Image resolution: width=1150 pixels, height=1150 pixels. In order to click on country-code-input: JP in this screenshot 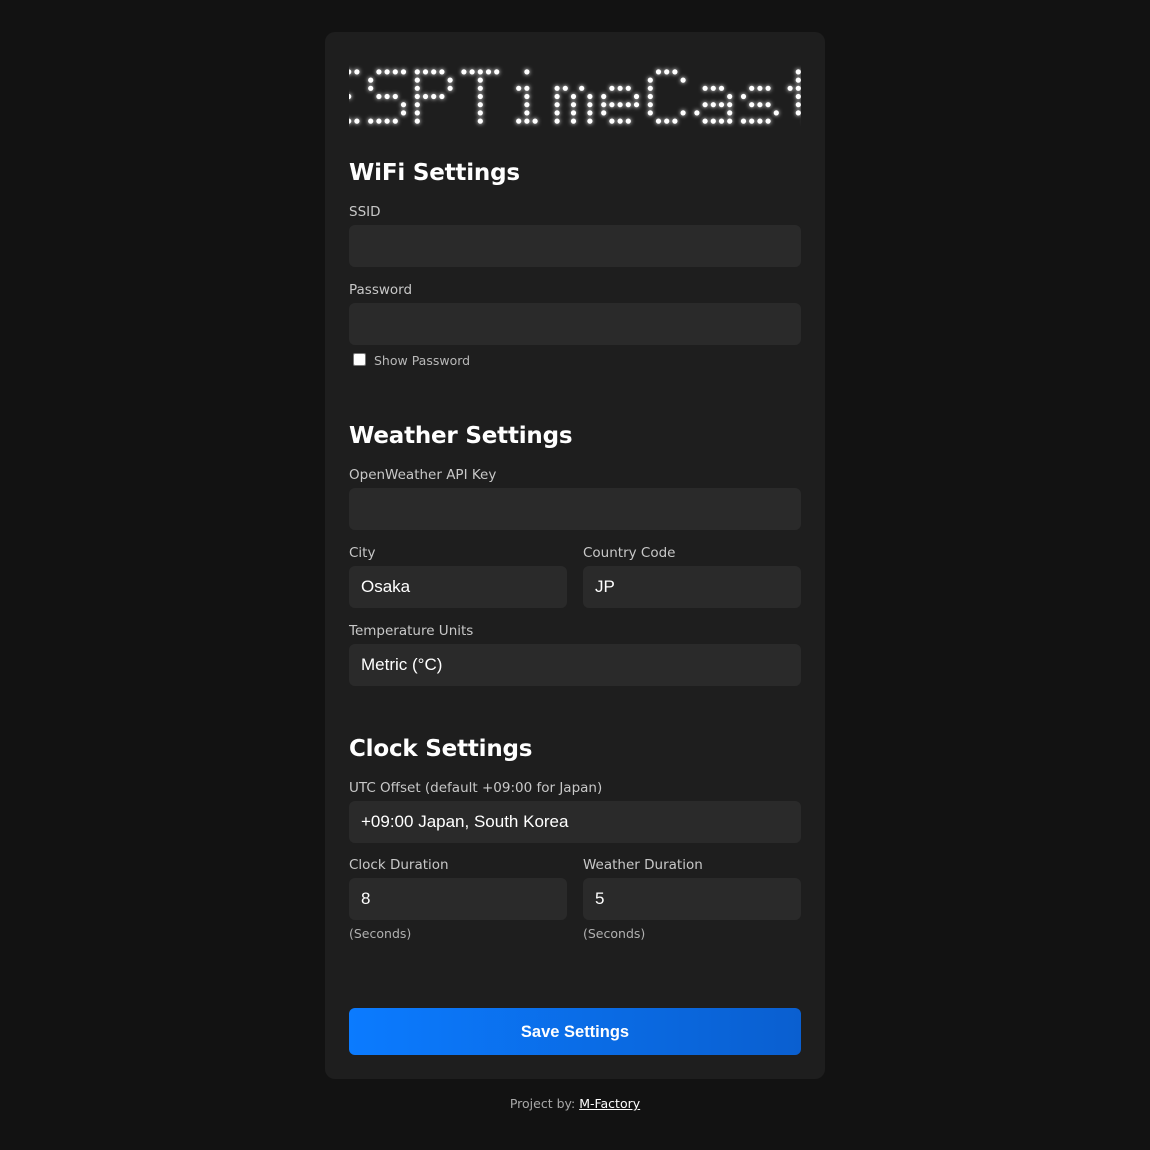, I will do `click(692, 587)`.